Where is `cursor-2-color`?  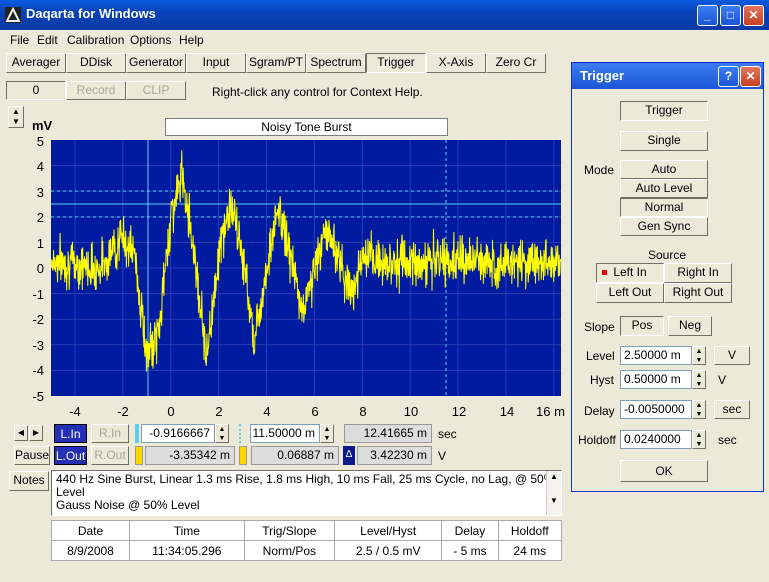
cursor-2-color is located at coordinates (240, 433).